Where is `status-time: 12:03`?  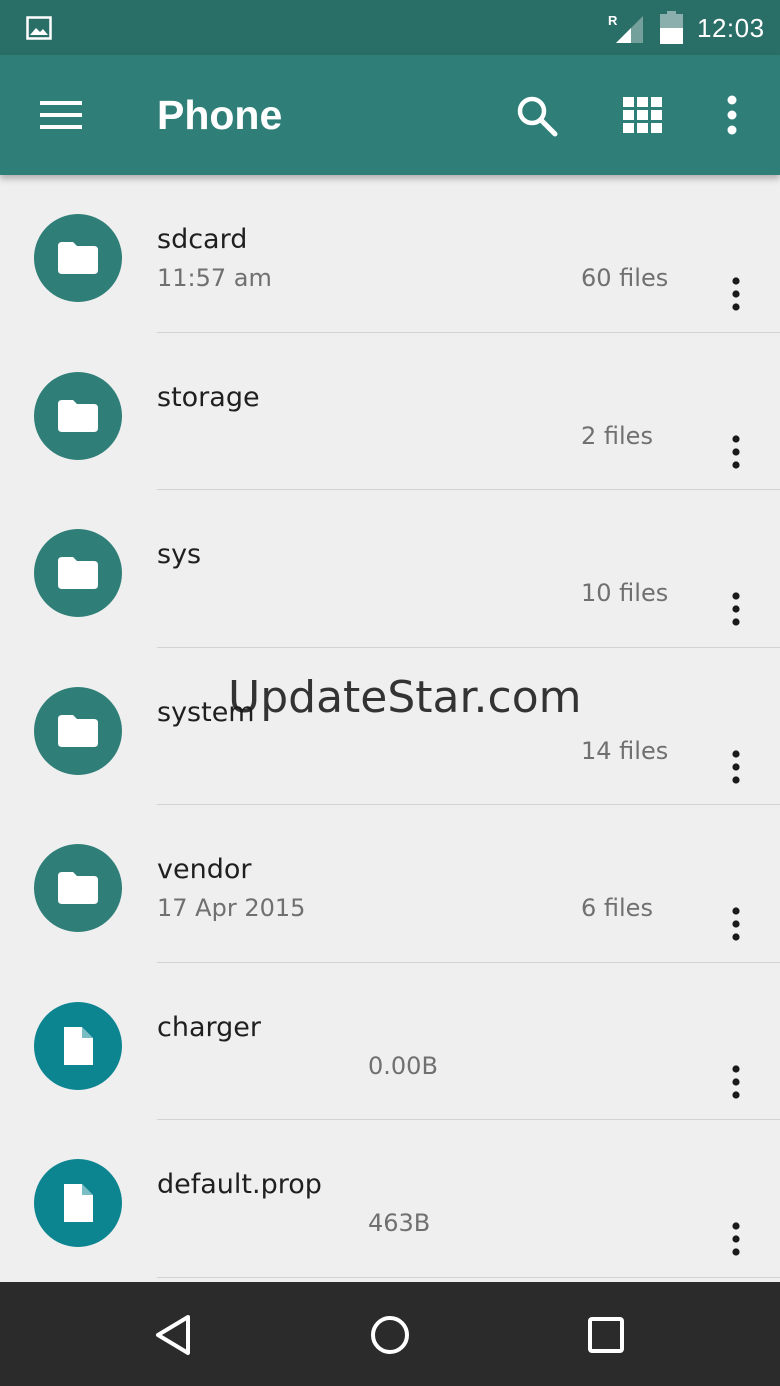 status-time: 12:03 is located at coordinates (731, 28).